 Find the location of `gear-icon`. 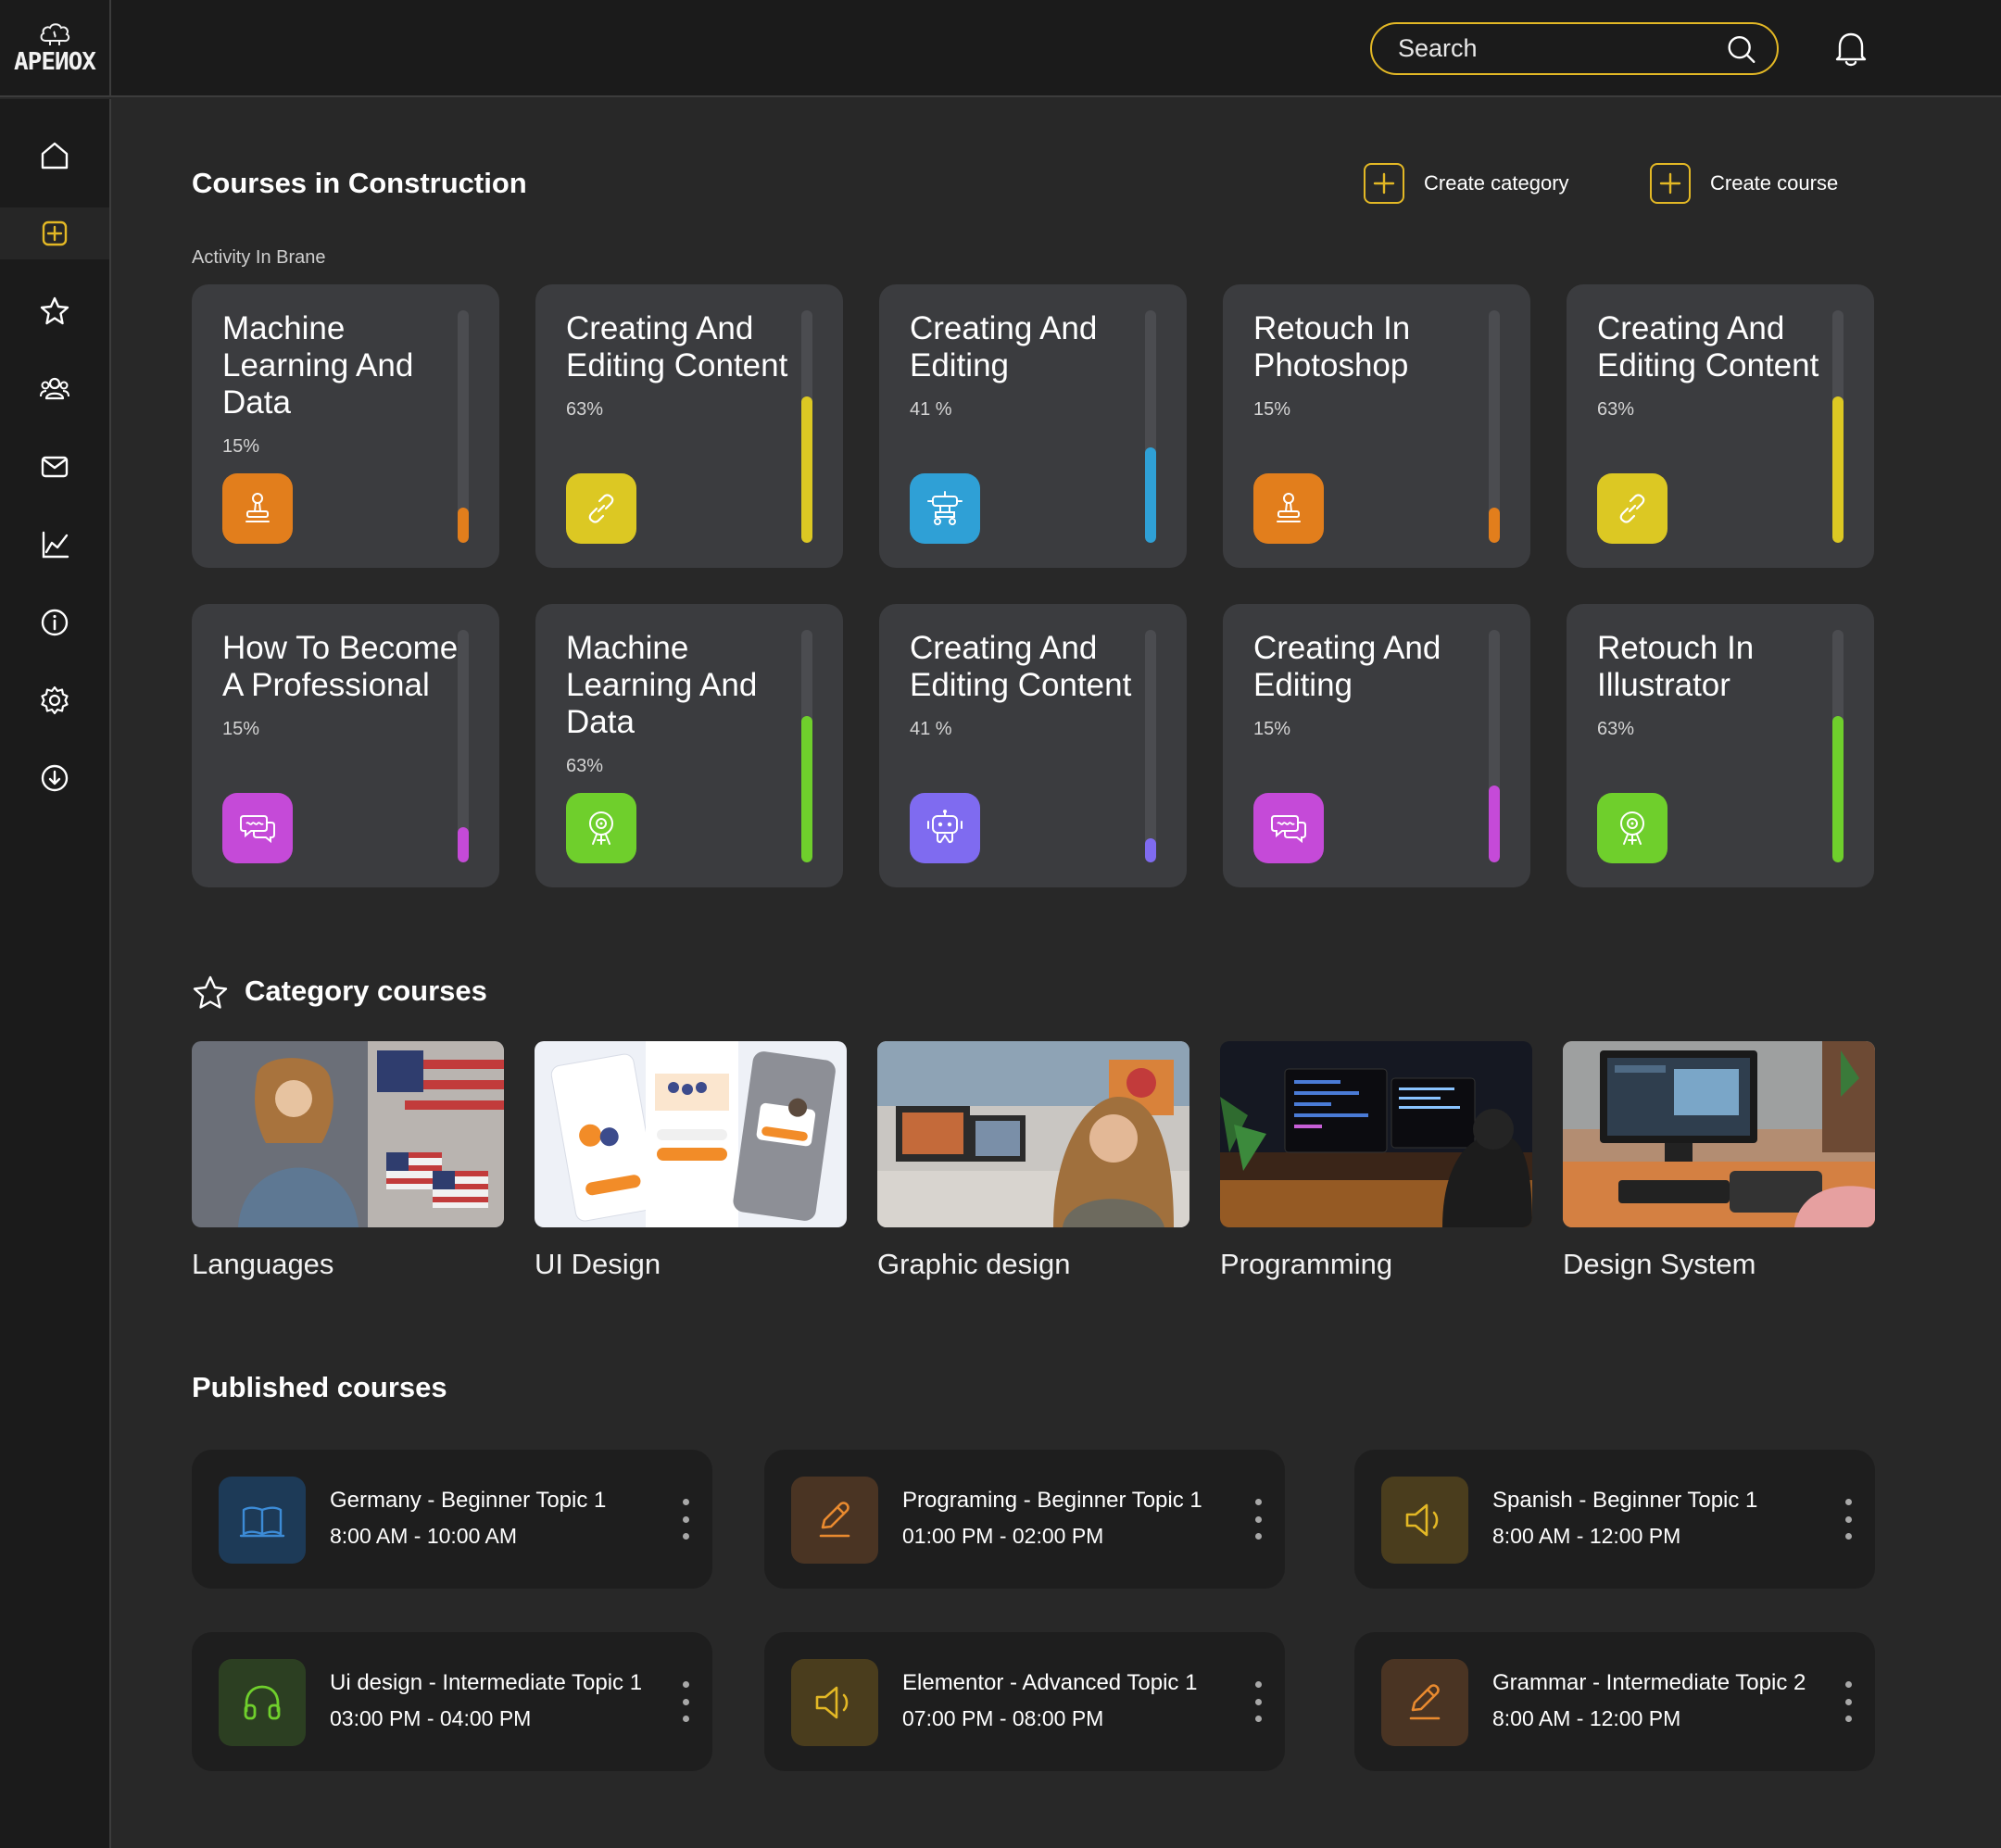

gear-icon is located at coordinates (55, 700).